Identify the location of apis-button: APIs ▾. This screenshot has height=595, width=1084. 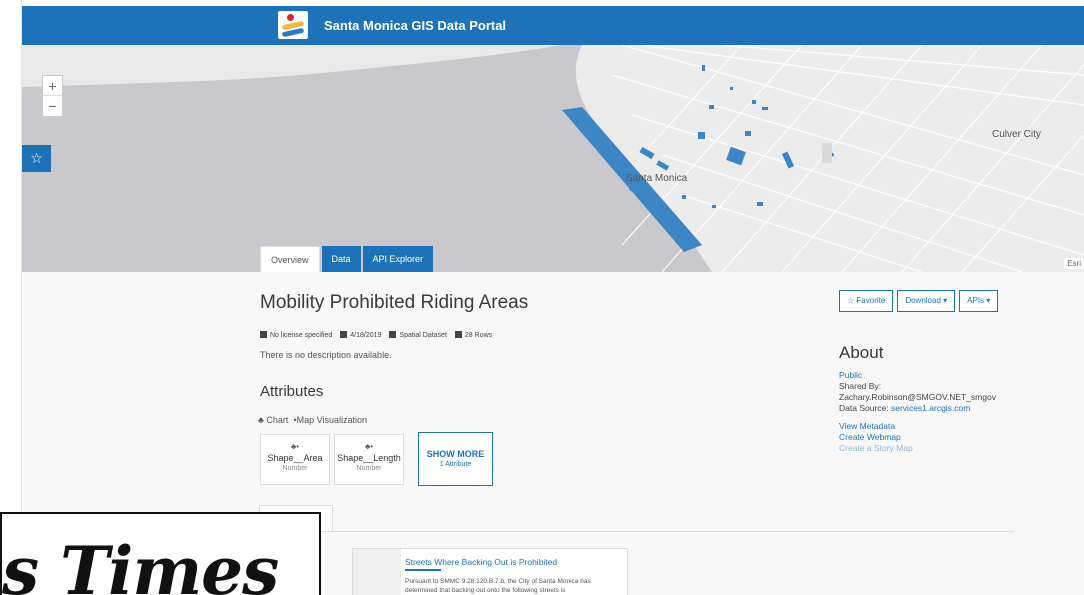
(979, 301).